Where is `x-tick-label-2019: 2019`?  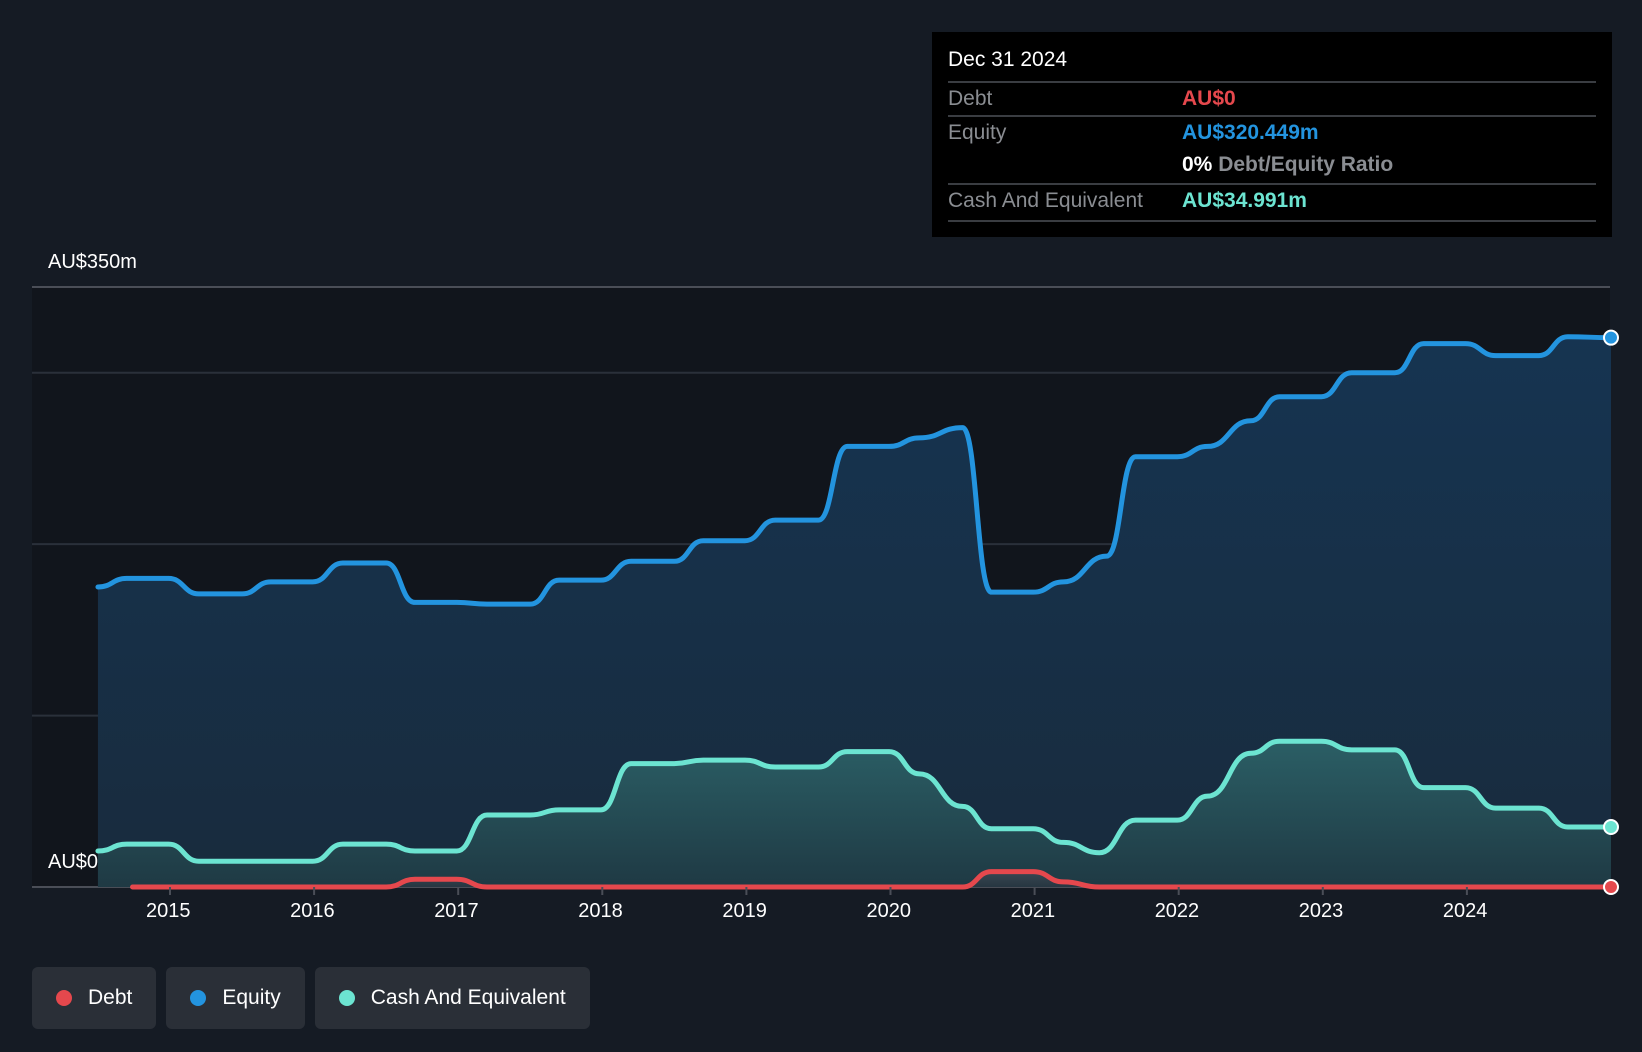
x-tick-label-2019: 2019 is located at coordinates (744, 911).